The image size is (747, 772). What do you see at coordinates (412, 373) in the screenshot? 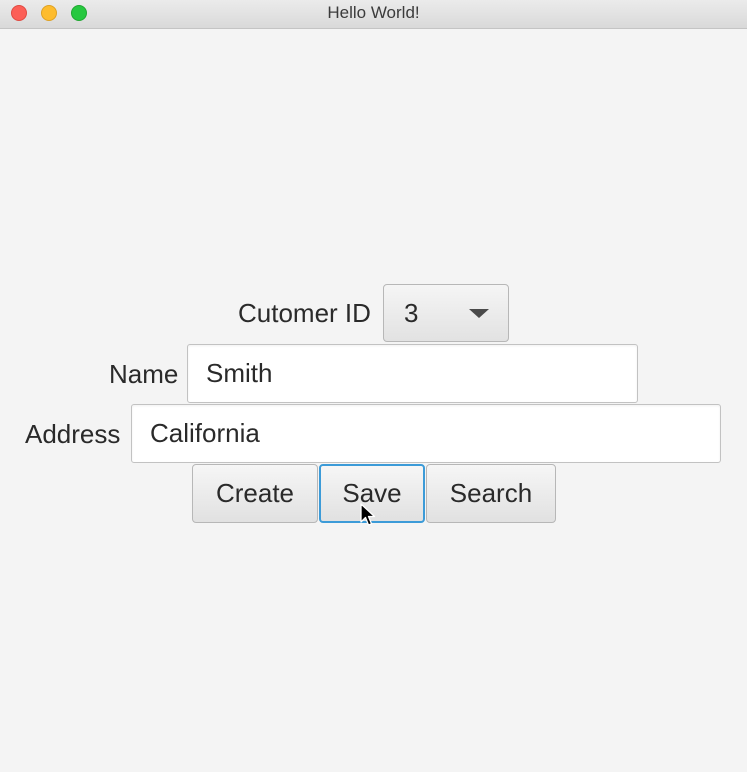
I see `name-field` at bounding box center [412, 373].